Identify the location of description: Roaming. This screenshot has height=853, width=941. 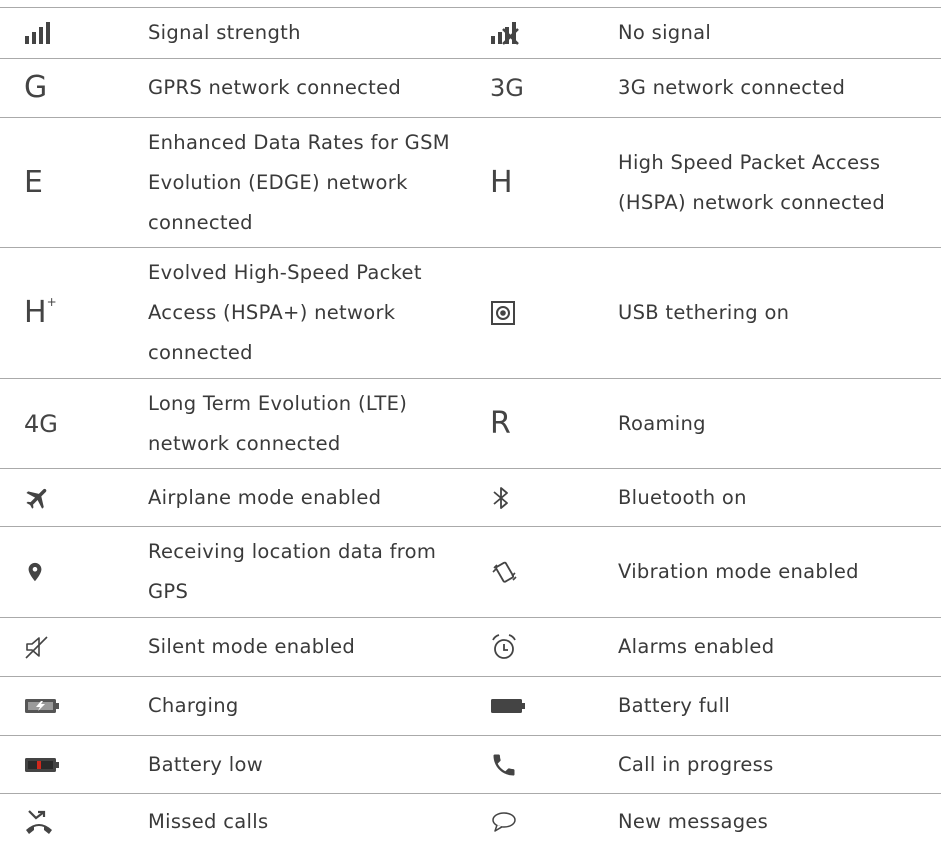
(662, 423).